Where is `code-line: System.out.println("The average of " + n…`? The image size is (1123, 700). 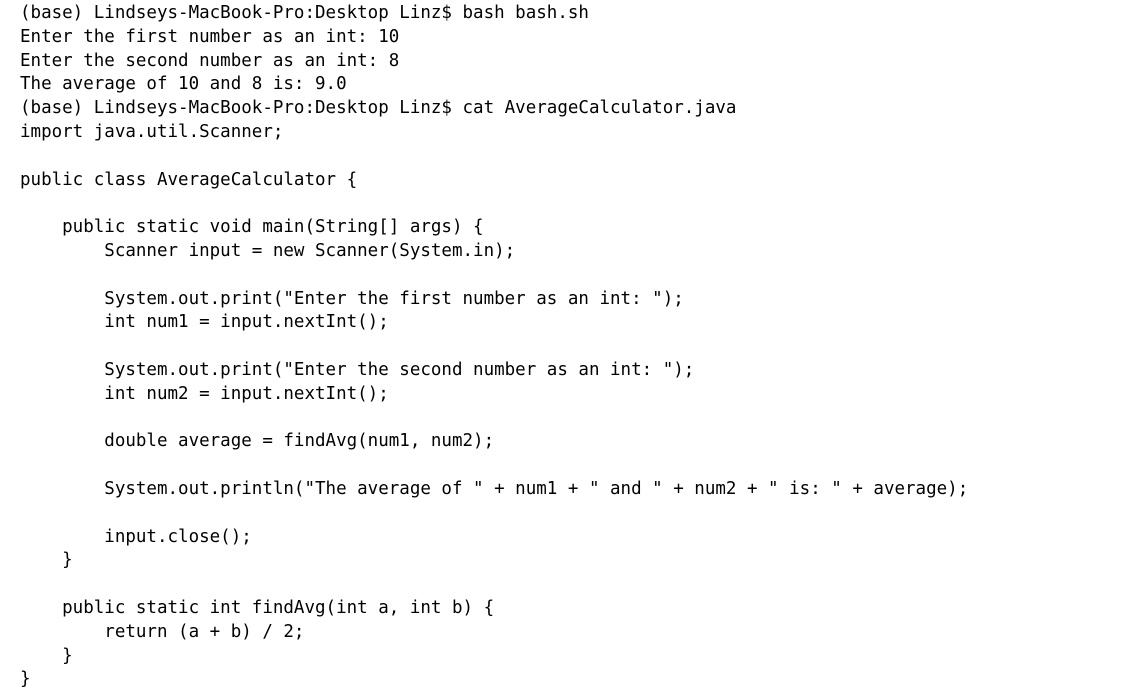 code-line: System.out.println("The average of " + n… is located at coordinates (494, 488).